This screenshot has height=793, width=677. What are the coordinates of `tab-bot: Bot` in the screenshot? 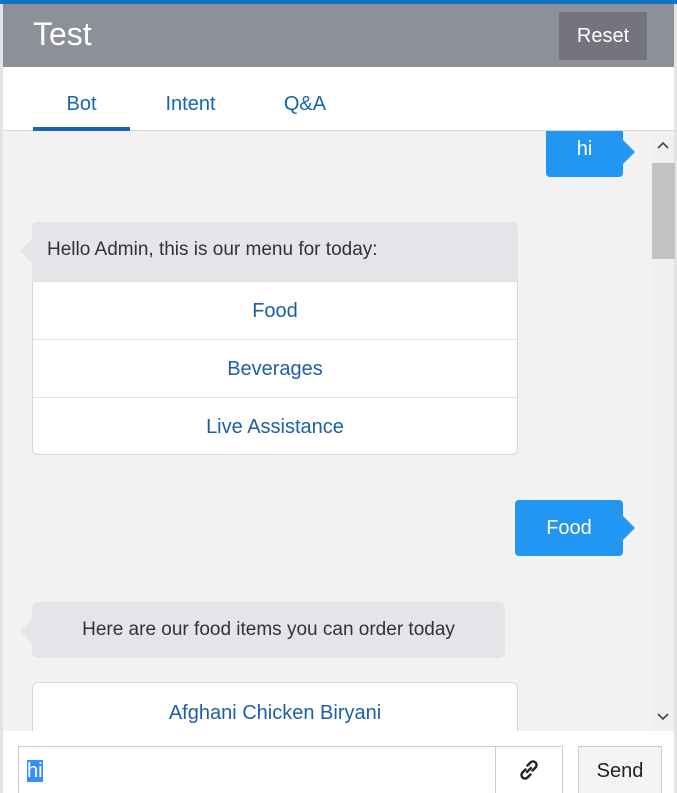 It's located at (81, 99).